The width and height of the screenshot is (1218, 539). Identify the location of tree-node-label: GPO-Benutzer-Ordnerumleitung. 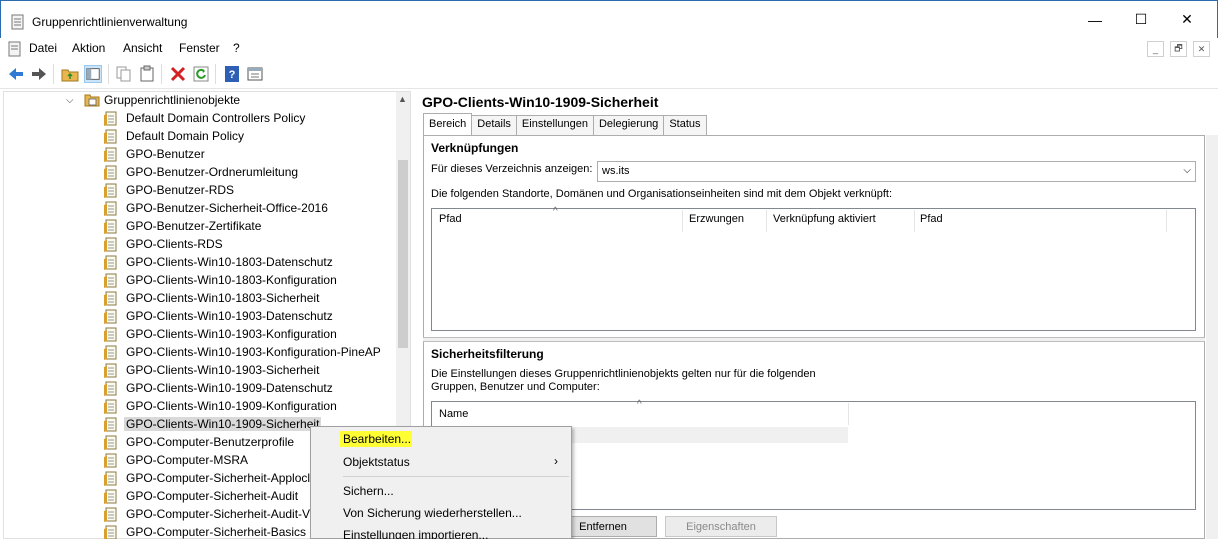
(212, 172).